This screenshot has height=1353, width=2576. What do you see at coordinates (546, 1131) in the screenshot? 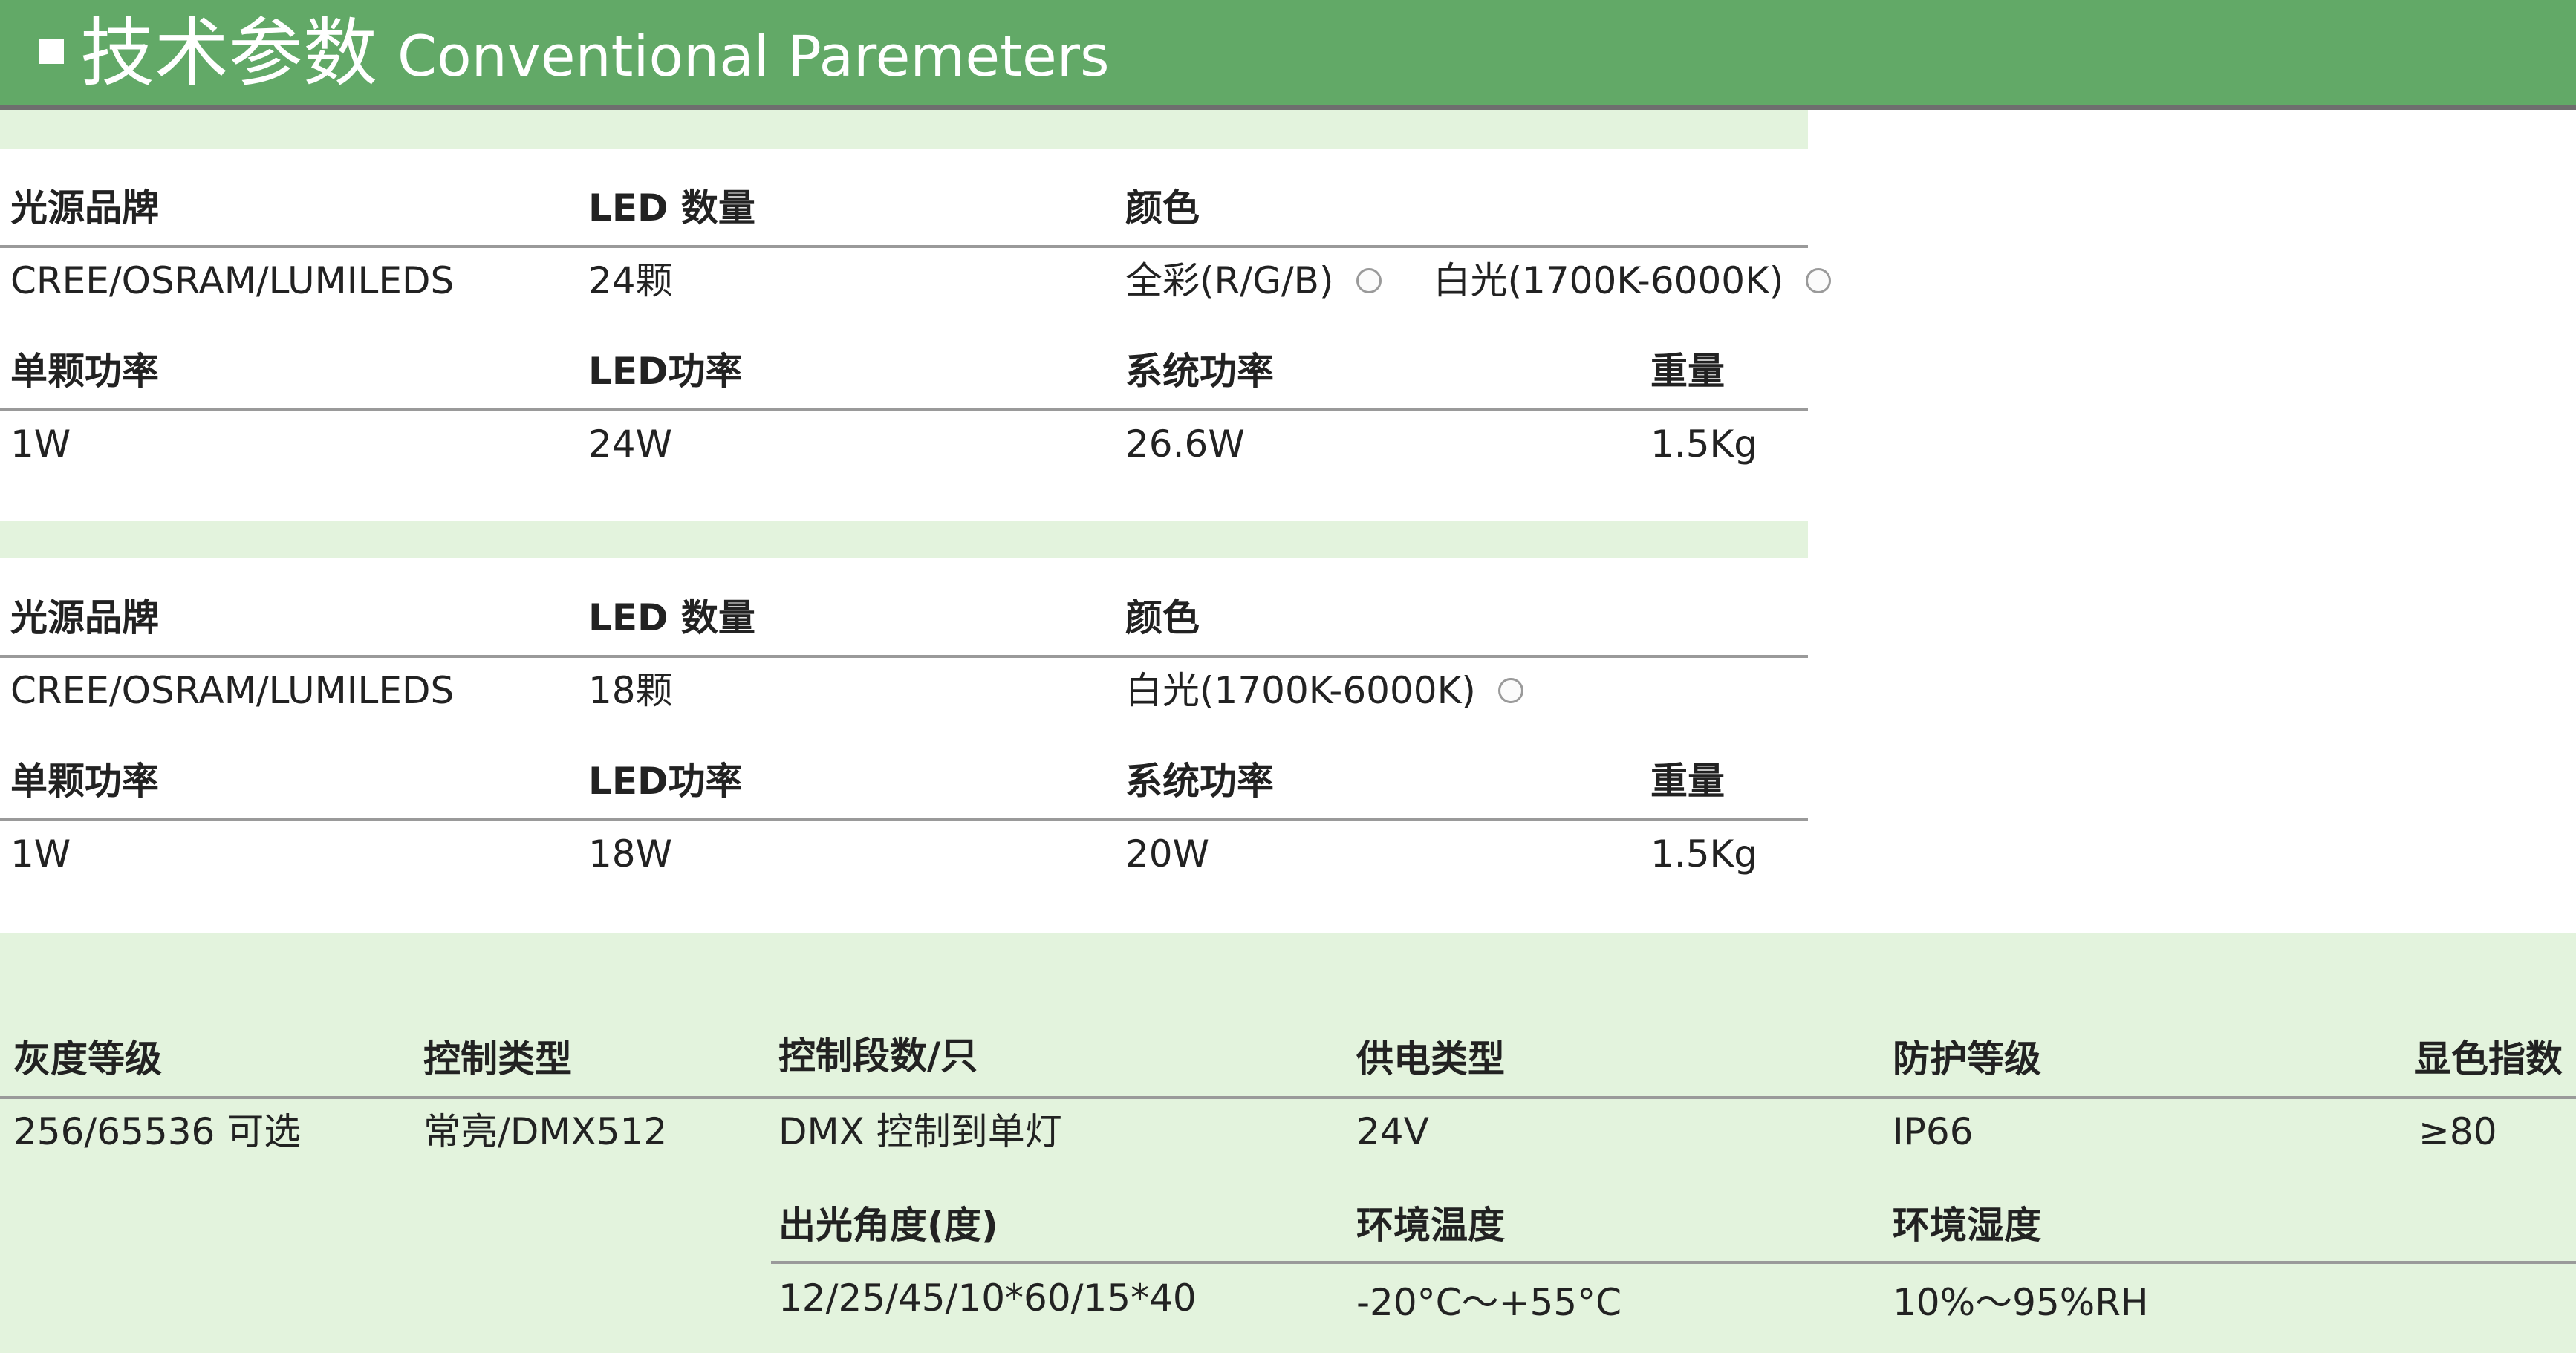
I see `value-control-type: 常亮/DMX512` at bounding box center [546, 1131].